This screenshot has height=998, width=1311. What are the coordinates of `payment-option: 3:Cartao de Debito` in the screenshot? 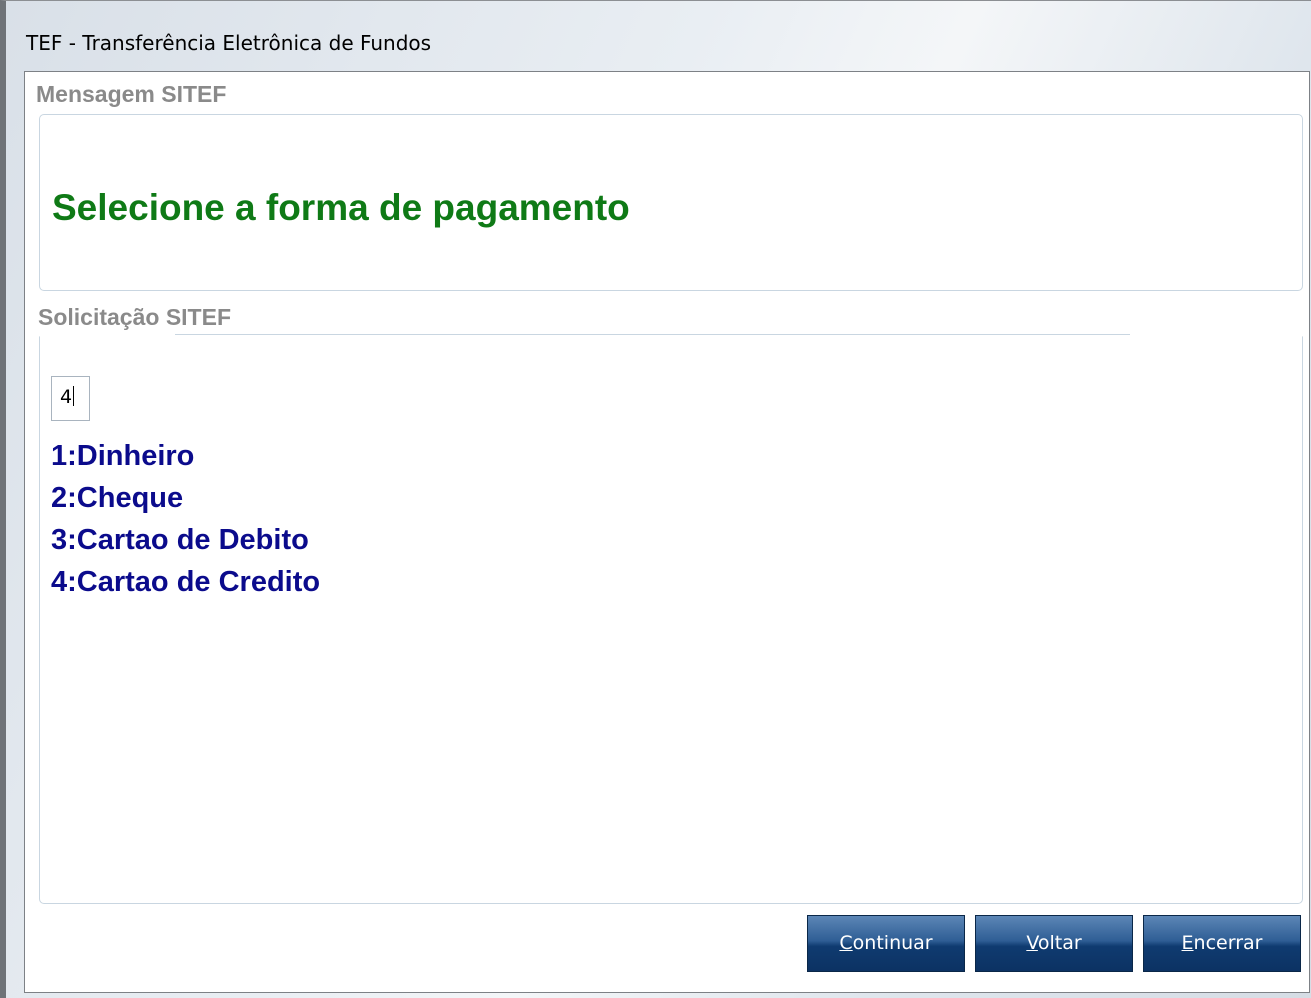 It's located at (180, 540).